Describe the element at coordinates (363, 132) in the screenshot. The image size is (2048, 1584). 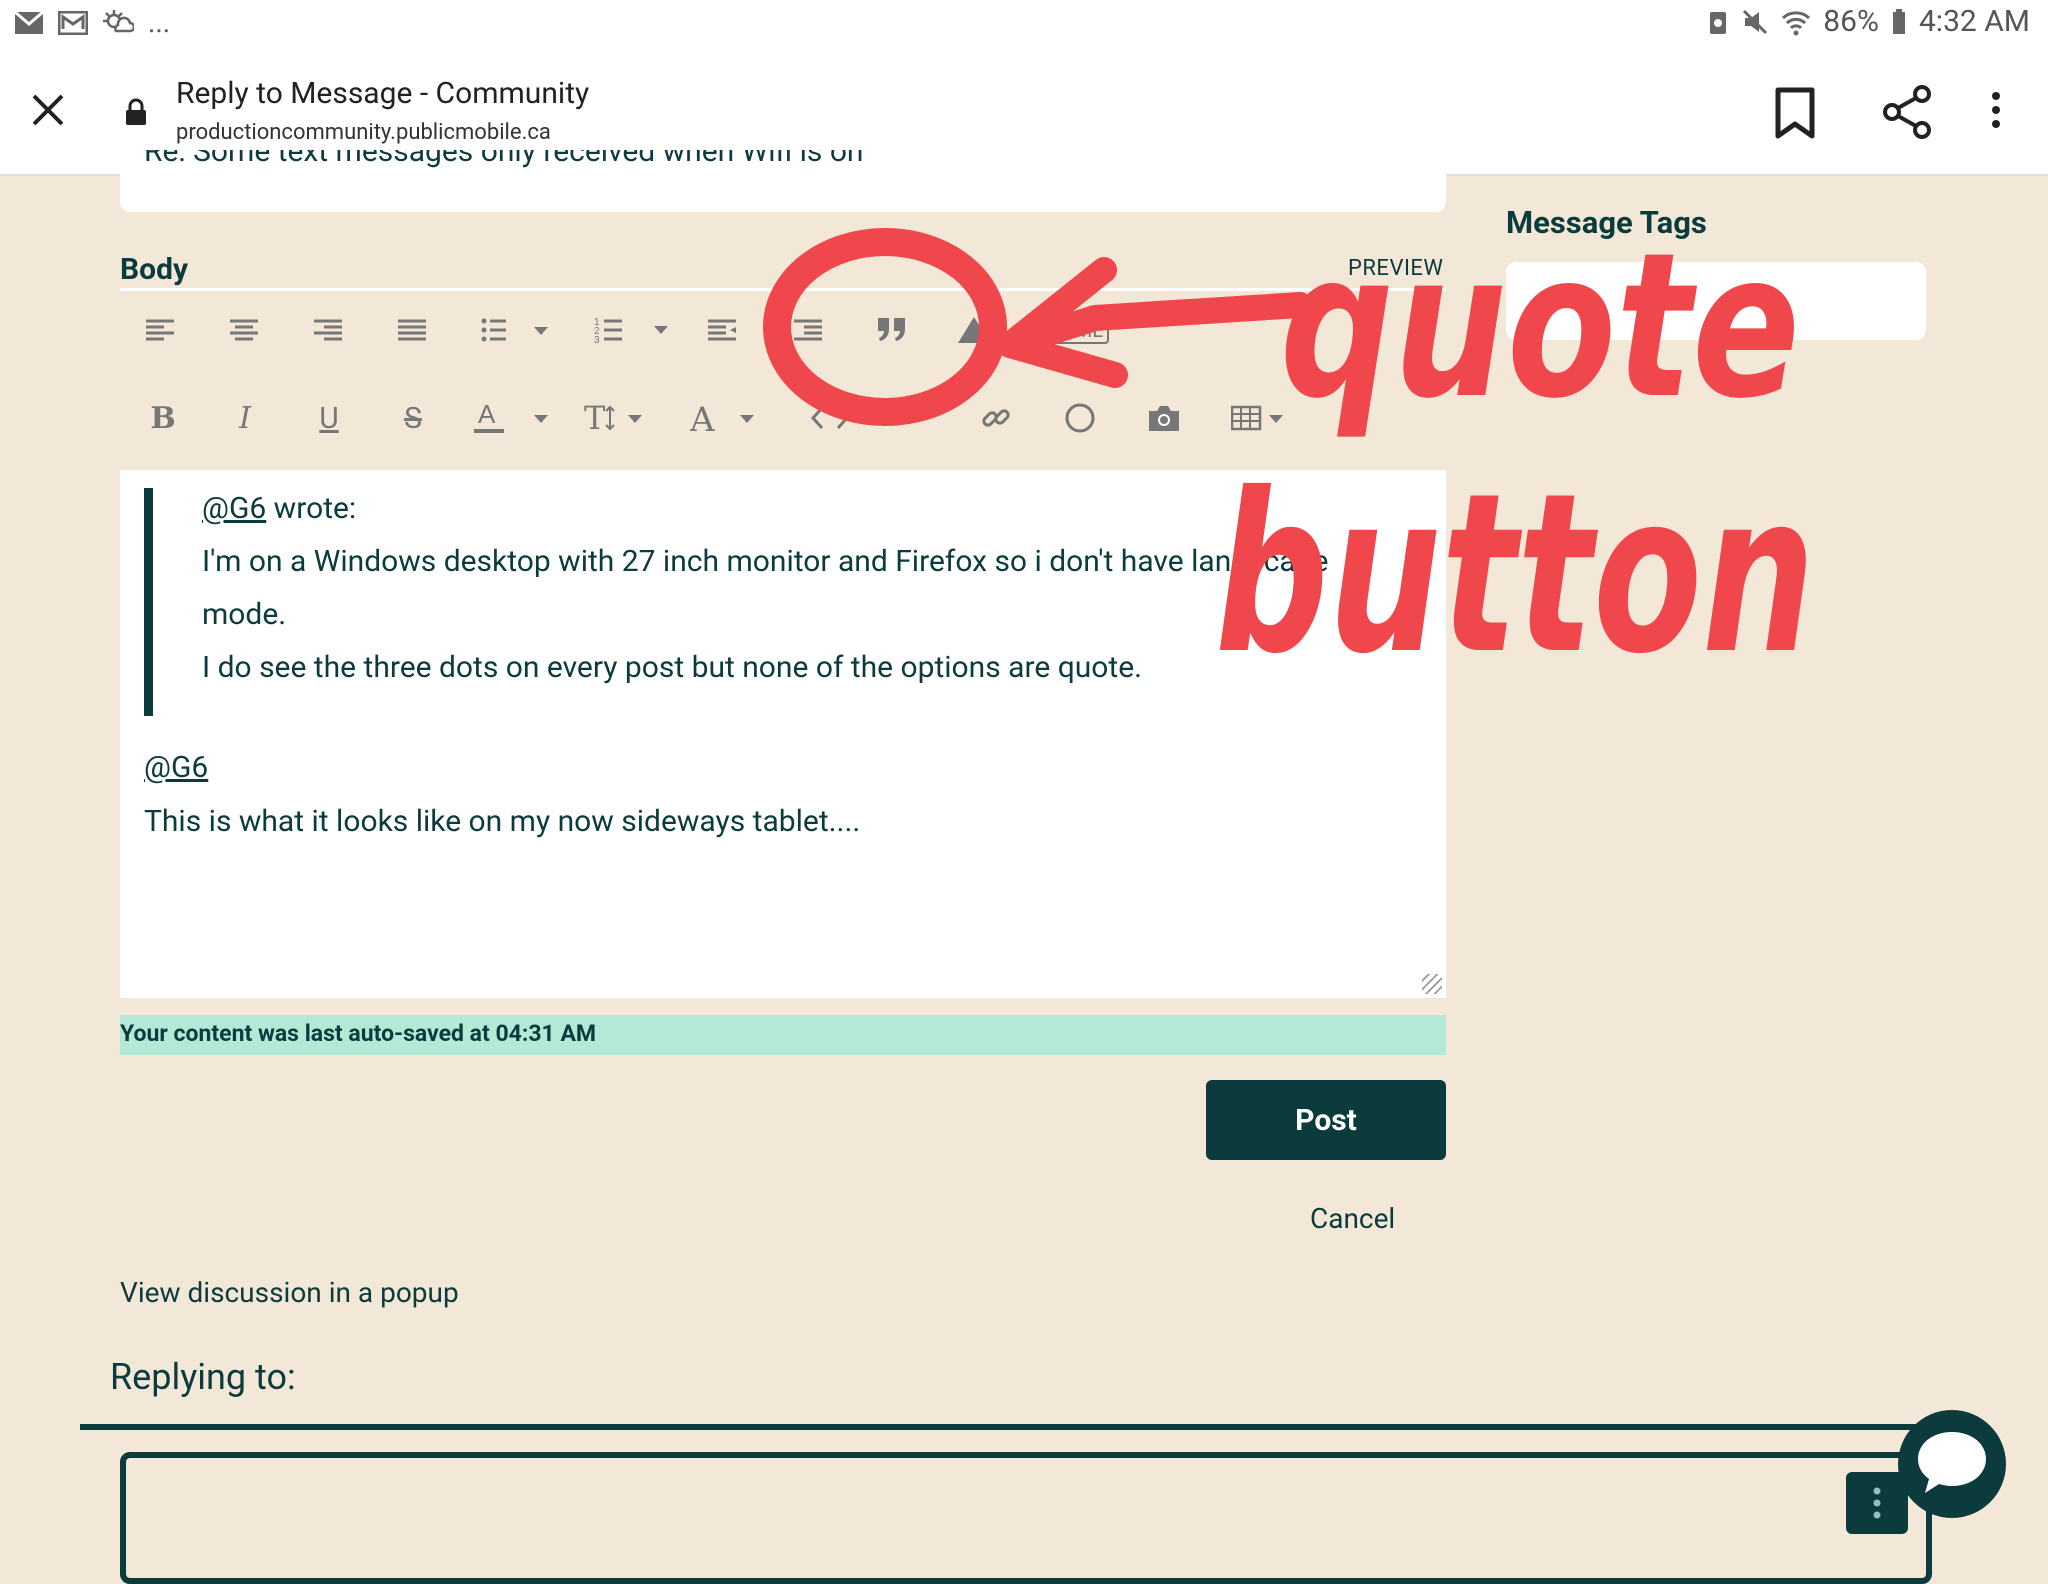
I see `page-url: productioncommunity.publicmobile.ca` at that location.